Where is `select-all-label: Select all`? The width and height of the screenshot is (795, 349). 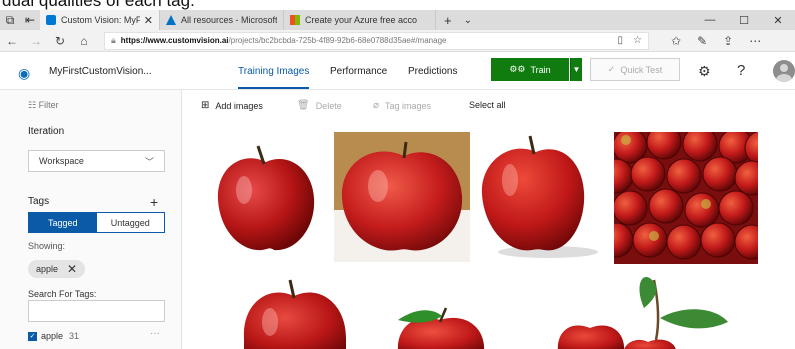
select-all-label: Select all is located at coordinates (487, 105).